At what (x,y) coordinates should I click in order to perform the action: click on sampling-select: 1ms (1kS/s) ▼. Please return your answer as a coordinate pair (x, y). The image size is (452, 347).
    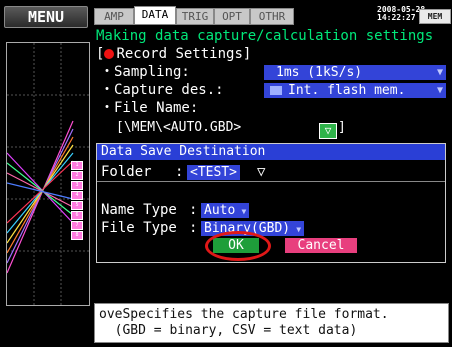
    Looking at the image, I should click on (355, 72).